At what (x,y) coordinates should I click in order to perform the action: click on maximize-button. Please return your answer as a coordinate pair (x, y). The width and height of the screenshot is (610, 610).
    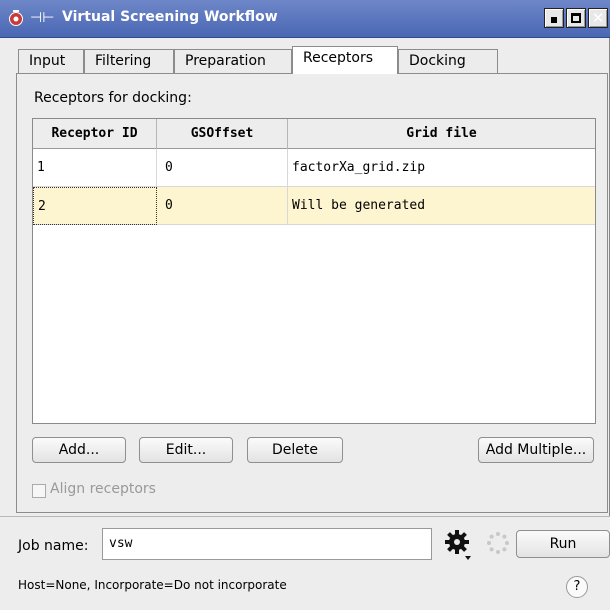
    Looking at the image, I should click on (576, 18).